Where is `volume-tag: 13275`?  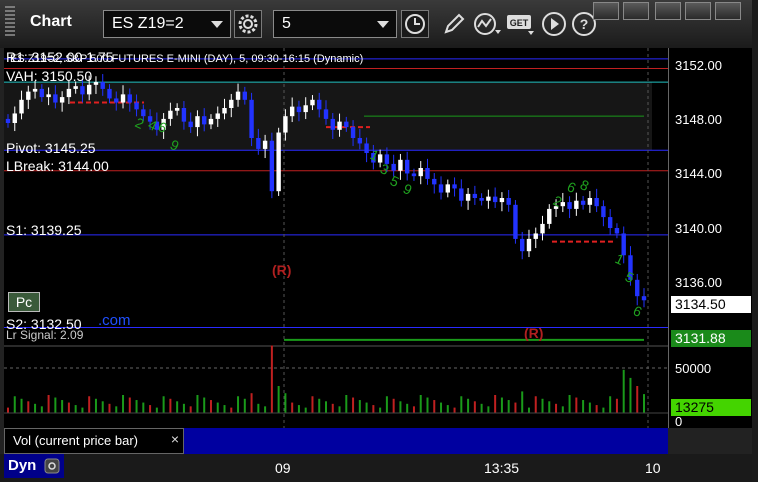
volume-tag: 13275 is located at coordinates (711, 407).